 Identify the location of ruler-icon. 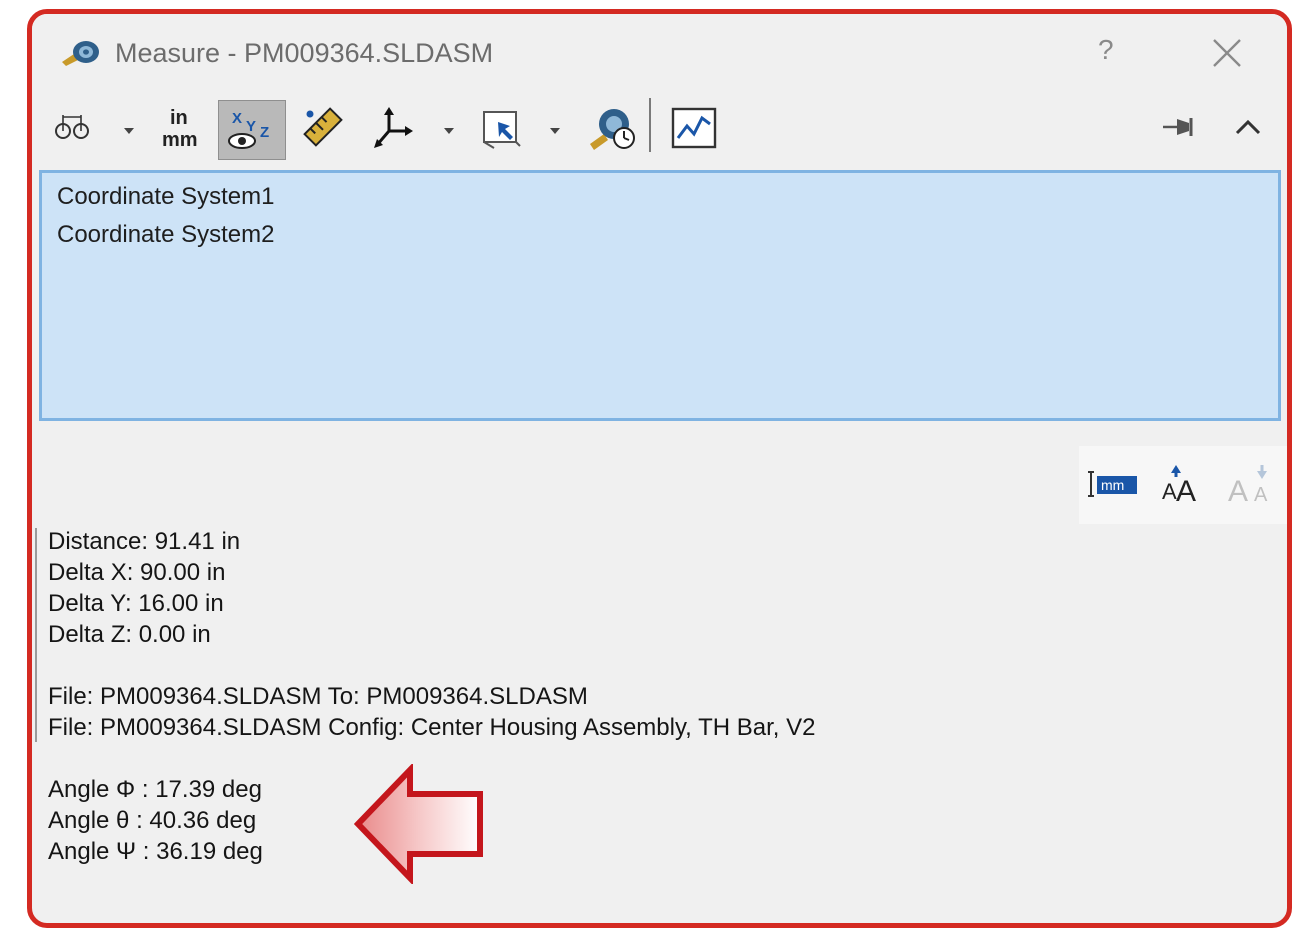
(323, 127).